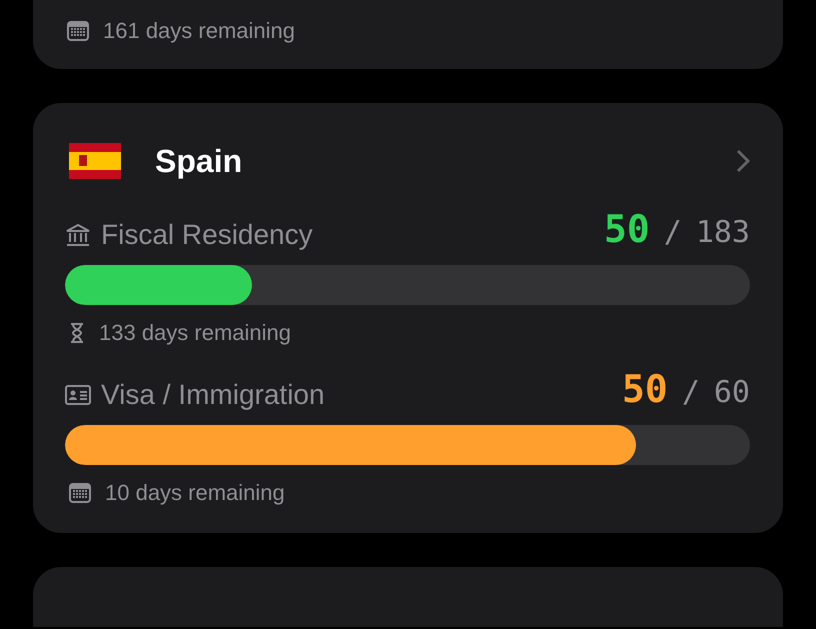 The height and width of the screenshot is (629, 816). I want to click on day-limit: 183, so click(723, 232).